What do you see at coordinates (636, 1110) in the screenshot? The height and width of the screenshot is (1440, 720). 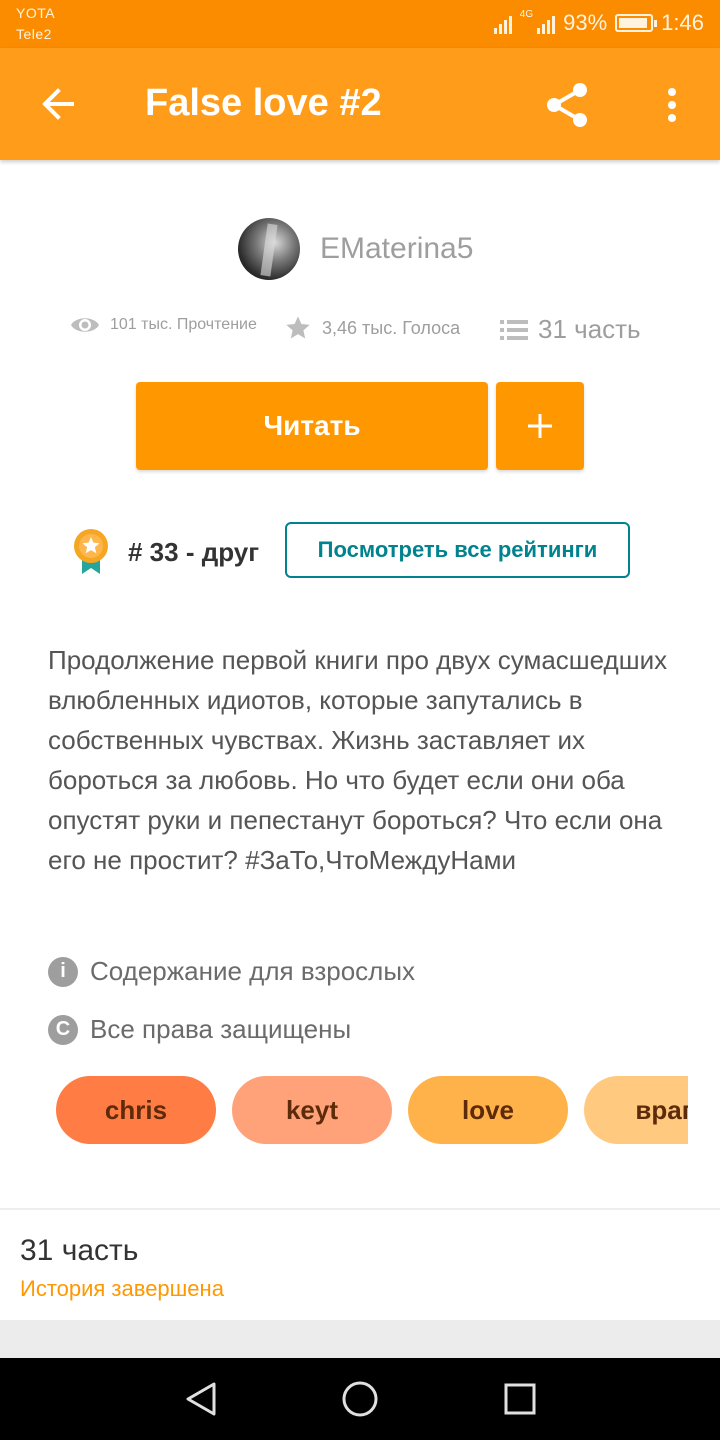 I see `tag-chip: враг` at bounding box center [636, 1110].